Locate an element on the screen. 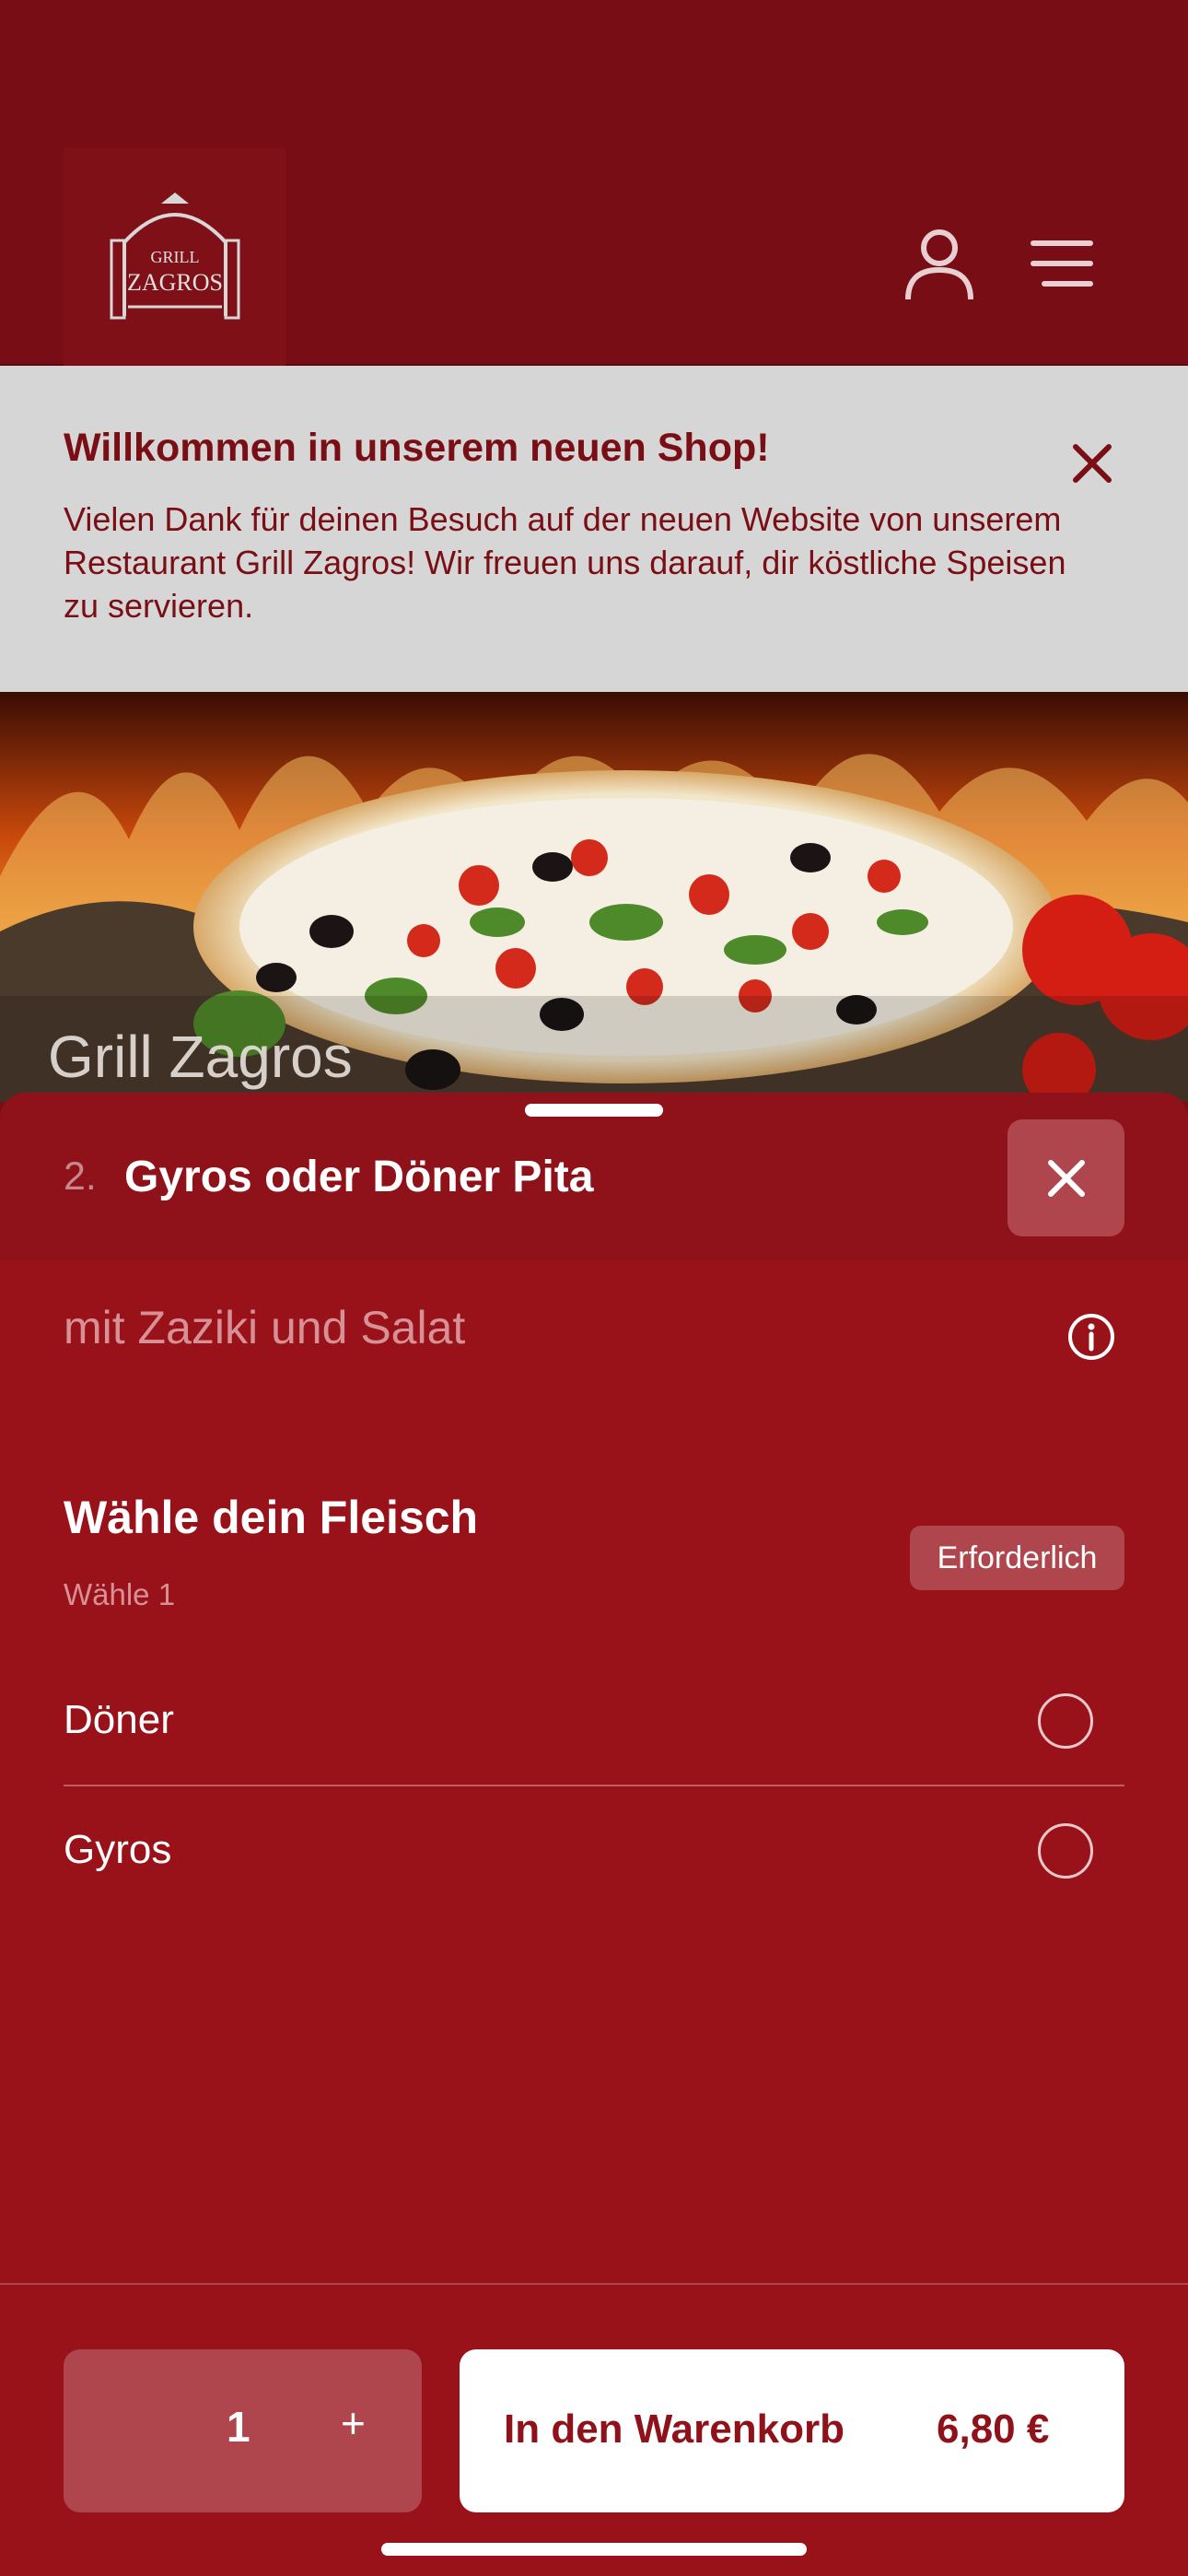 This screenshot has height=2576, width=1188. item-title: Gyros oder Döner Pita is located at coordinates (359, 1177).